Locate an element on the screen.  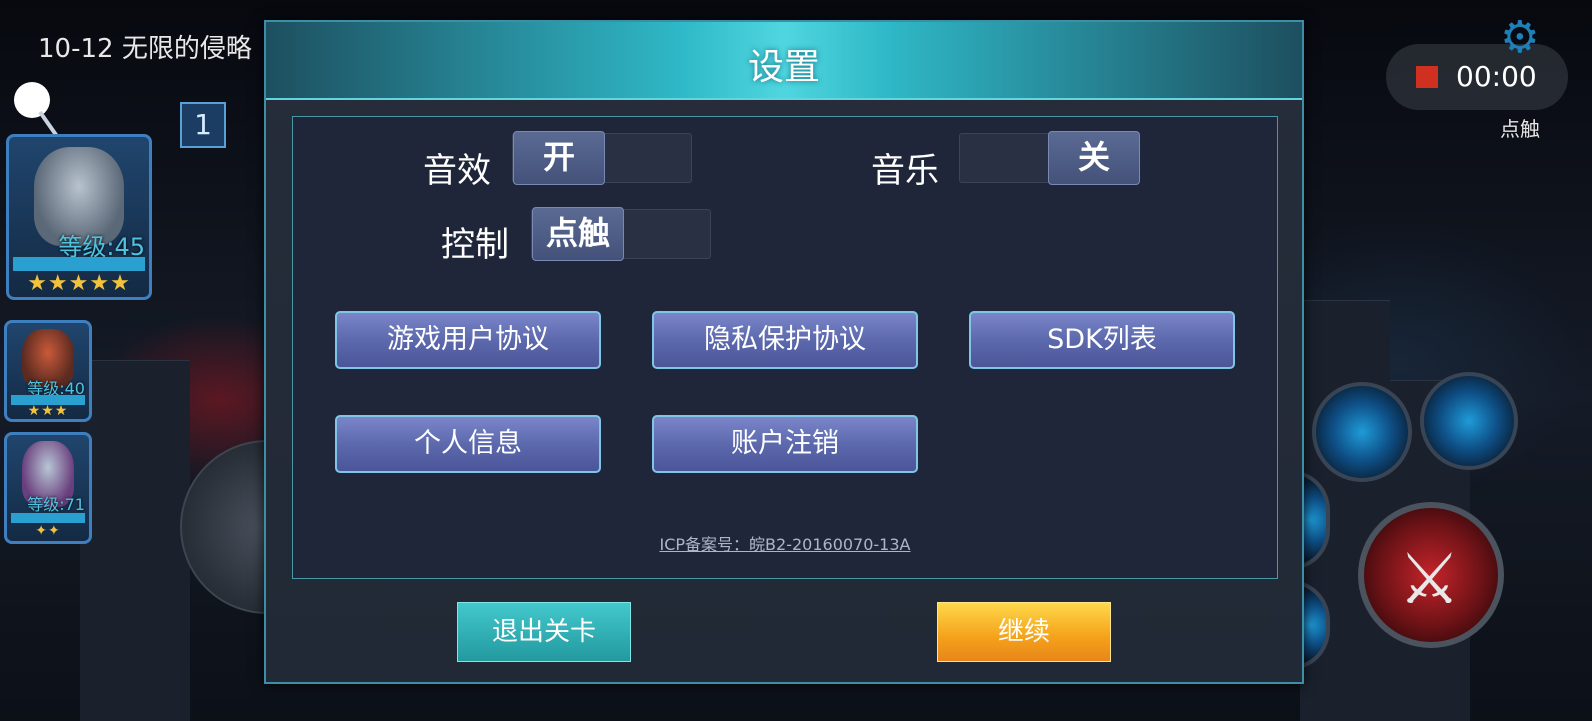
hero-stars: ✦✦ is located at coordinates (48, 531).